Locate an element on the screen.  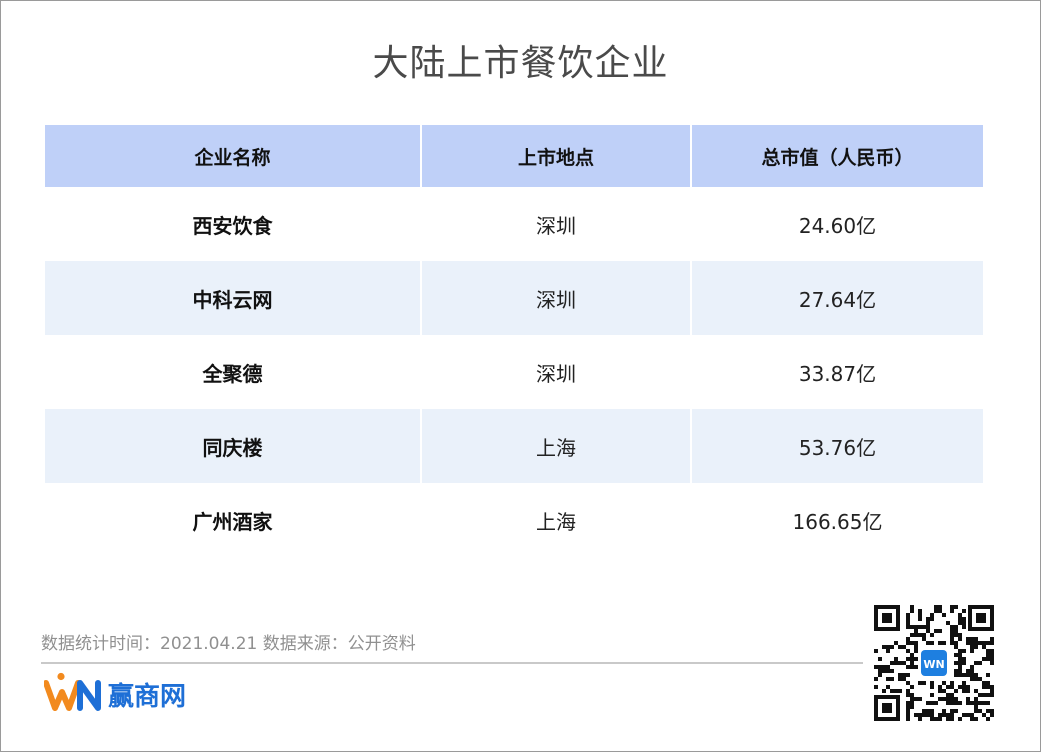
table-header-row: 企业名称 上市地点 总市值（人民币） is located at coordinates (514, 156).